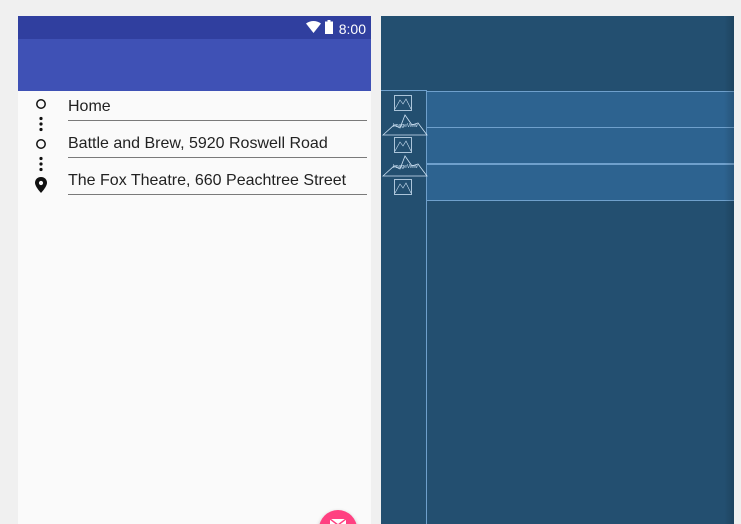 The height and width of the screenshot is (524, 741). Describe the element at coordinates (207, 180) in the screenshot. I see `destination-text: The Fox Theatre, 660 Peachtree Street` at that location.